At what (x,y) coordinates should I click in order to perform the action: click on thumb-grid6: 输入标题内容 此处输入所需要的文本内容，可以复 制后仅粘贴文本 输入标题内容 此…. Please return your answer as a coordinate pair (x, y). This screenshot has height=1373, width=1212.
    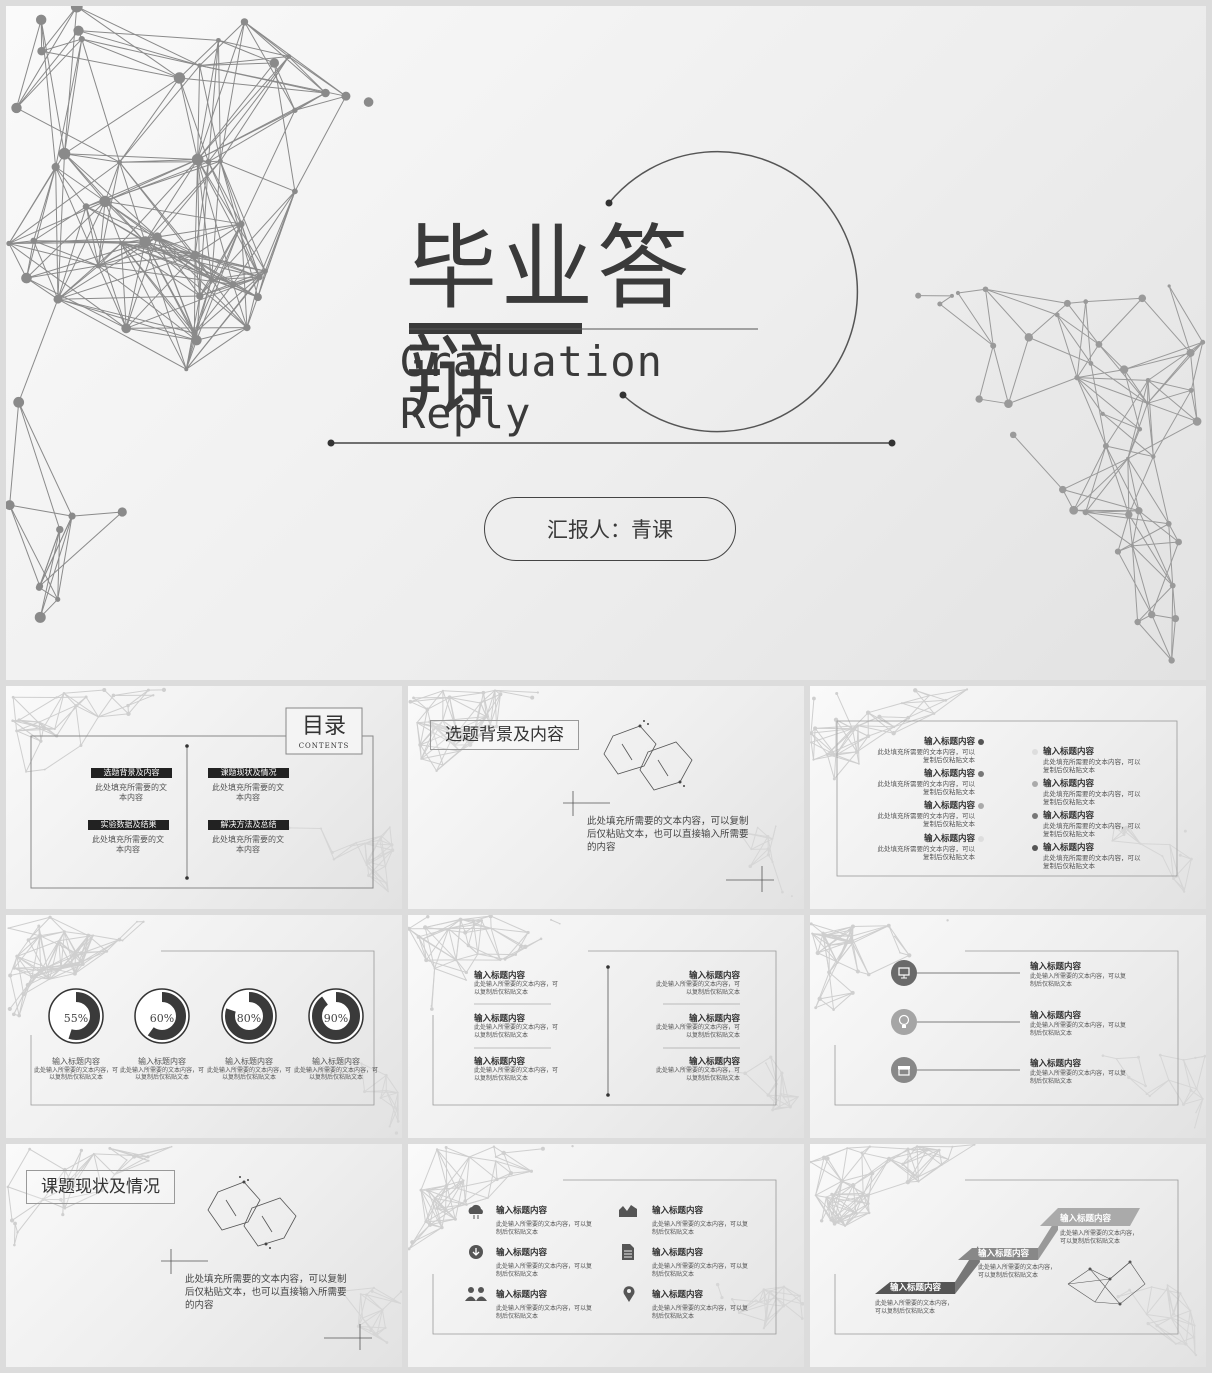
    Looking at the image, I should click on (606, 1255).